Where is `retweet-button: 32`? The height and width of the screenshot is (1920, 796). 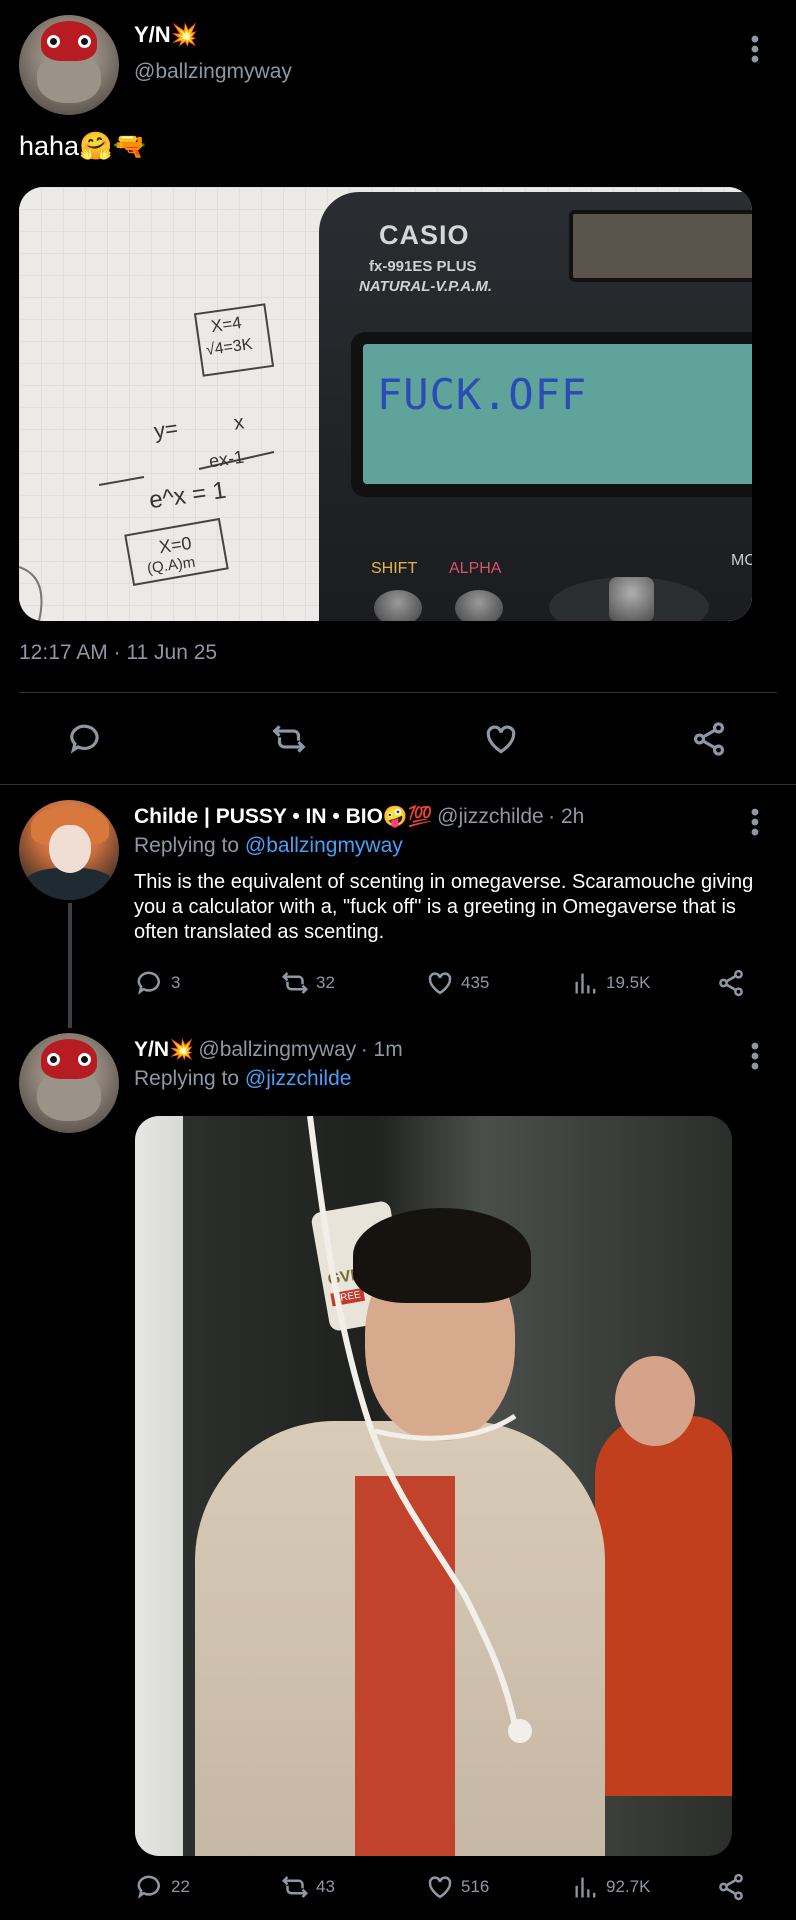 retweet-button: 32 is located at coordinates (307, 983).